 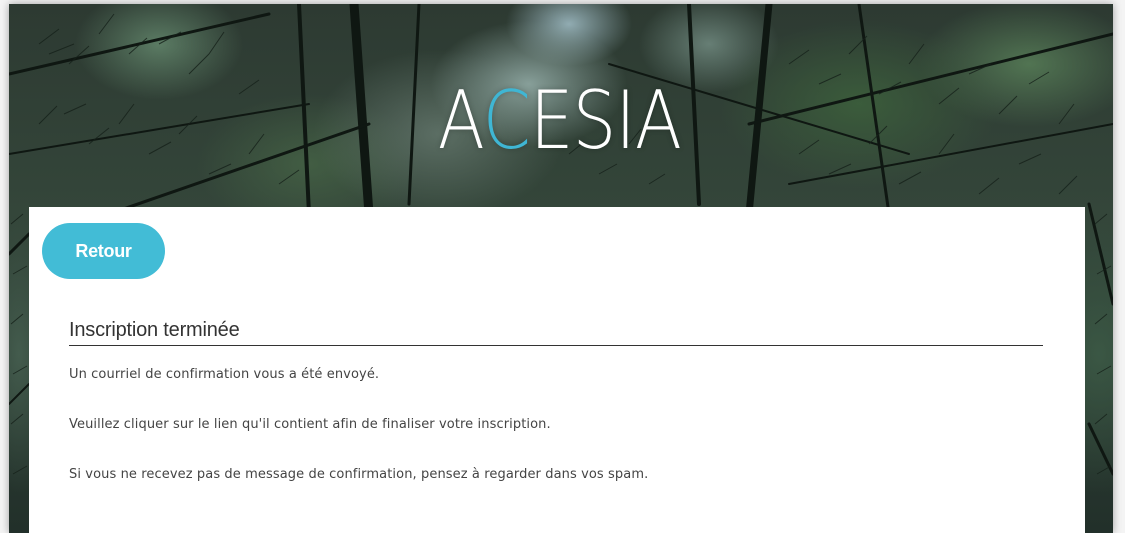 What do you see at coordinates (556, 332) in the screenshot?
I see `page-title: Inscription terminée` at bounding box center [556, 332].